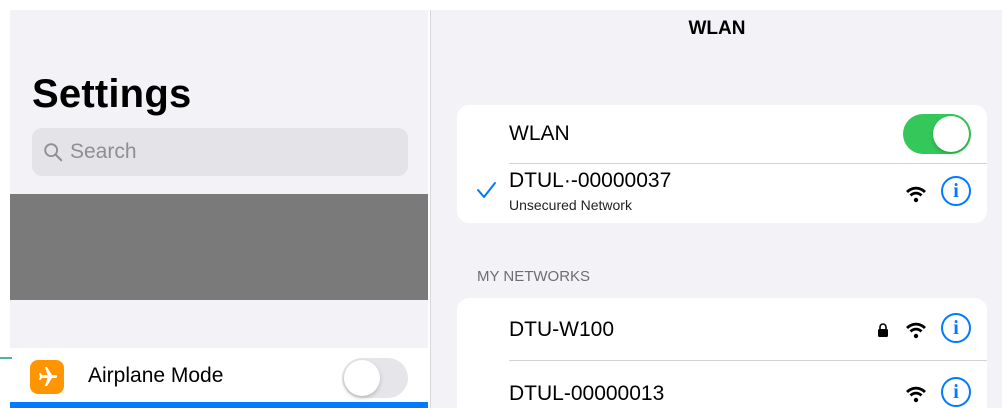  Describe the element at coordinates (486, 190) in the screenshot. I see `checkmark-icon` at that location.